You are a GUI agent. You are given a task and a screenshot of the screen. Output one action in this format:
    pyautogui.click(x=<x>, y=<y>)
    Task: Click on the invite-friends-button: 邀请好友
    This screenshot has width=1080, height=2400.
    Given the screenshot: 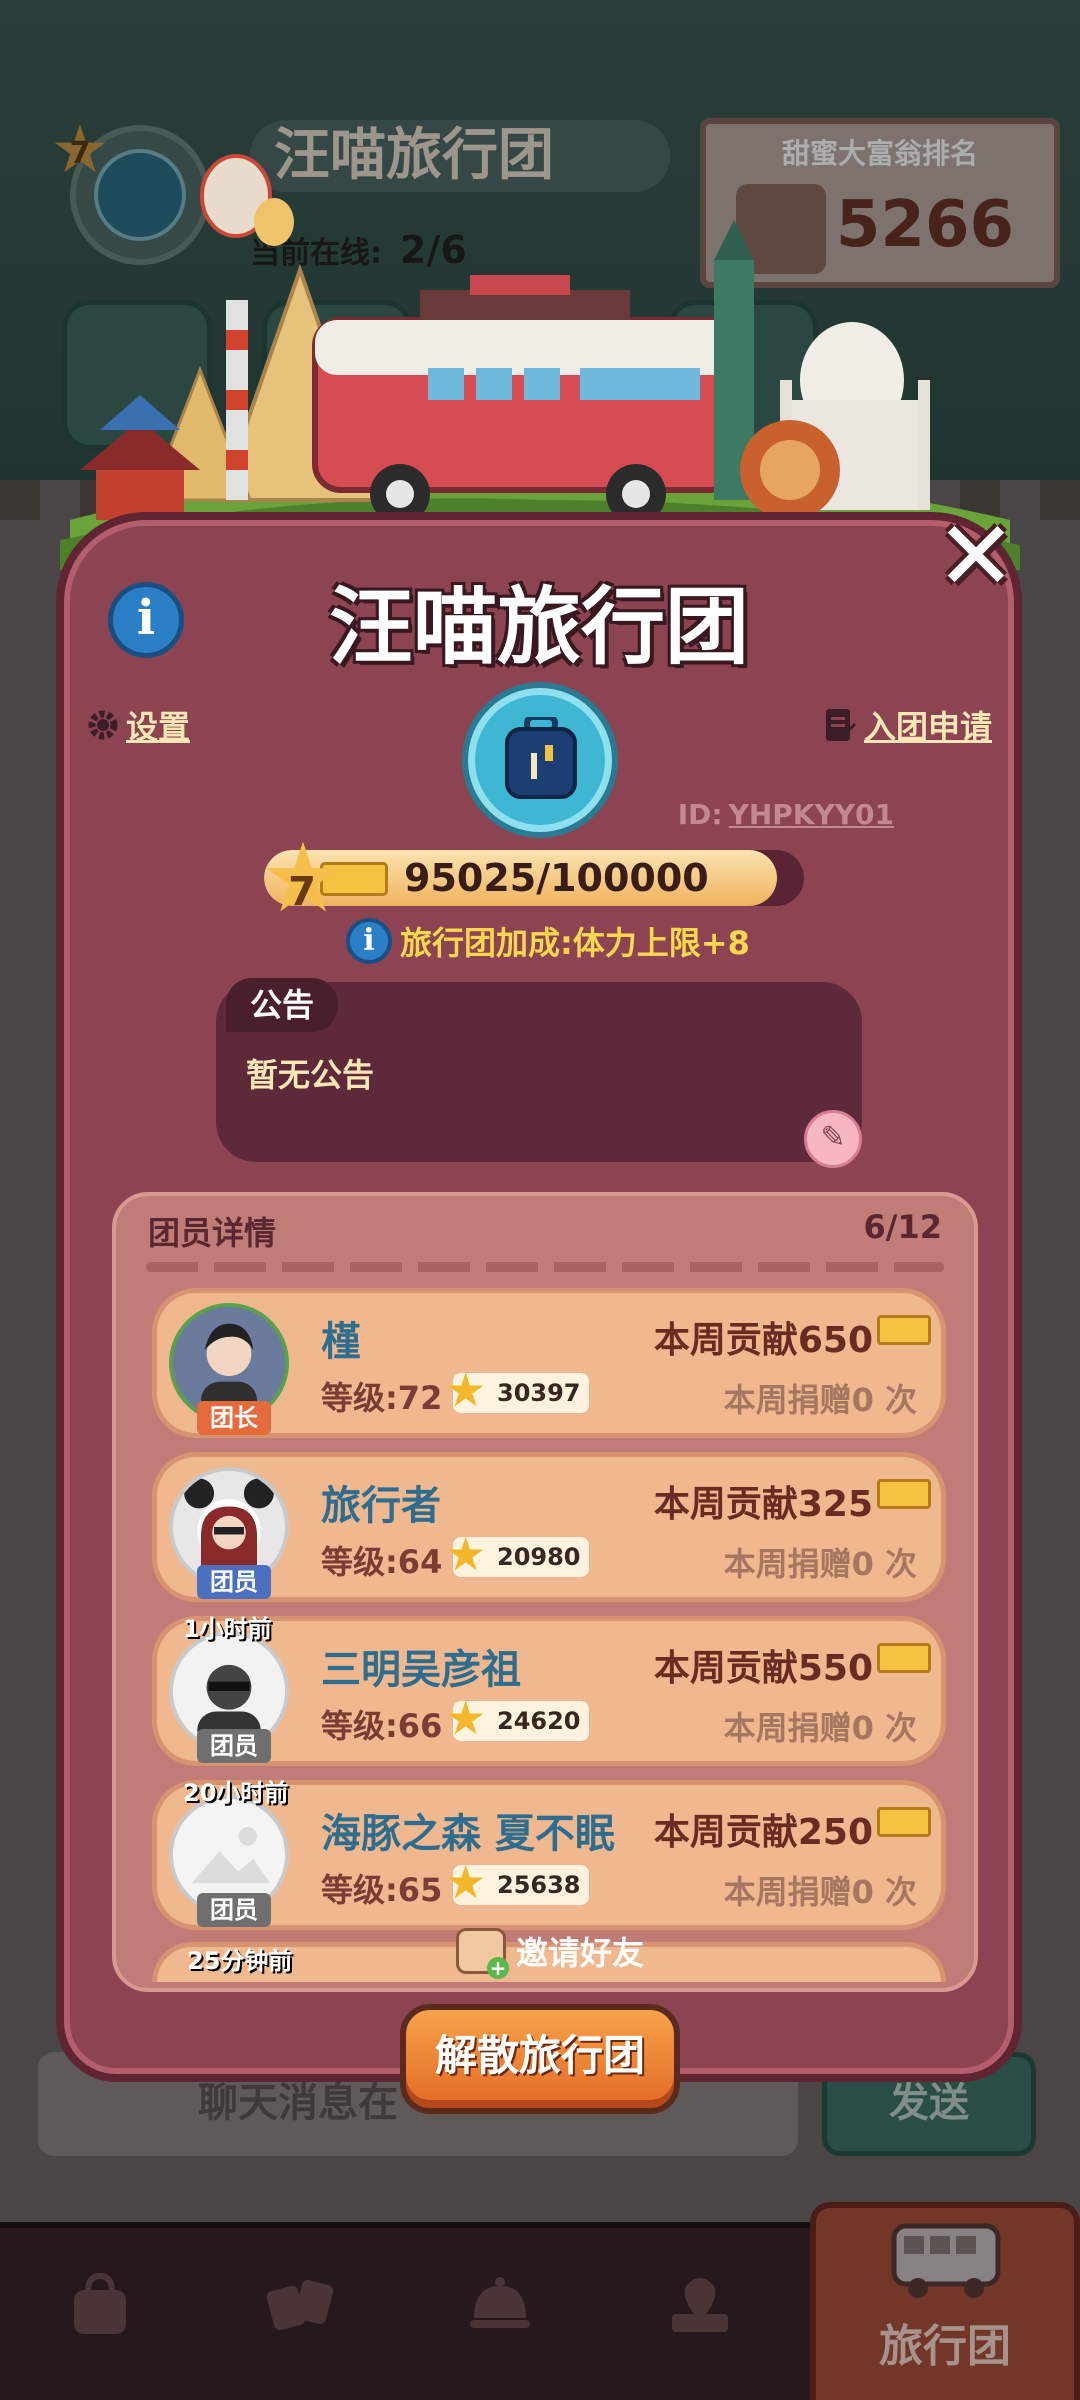 What is the action you would take?
    pyautogui.click(x=550, y=1953)
    